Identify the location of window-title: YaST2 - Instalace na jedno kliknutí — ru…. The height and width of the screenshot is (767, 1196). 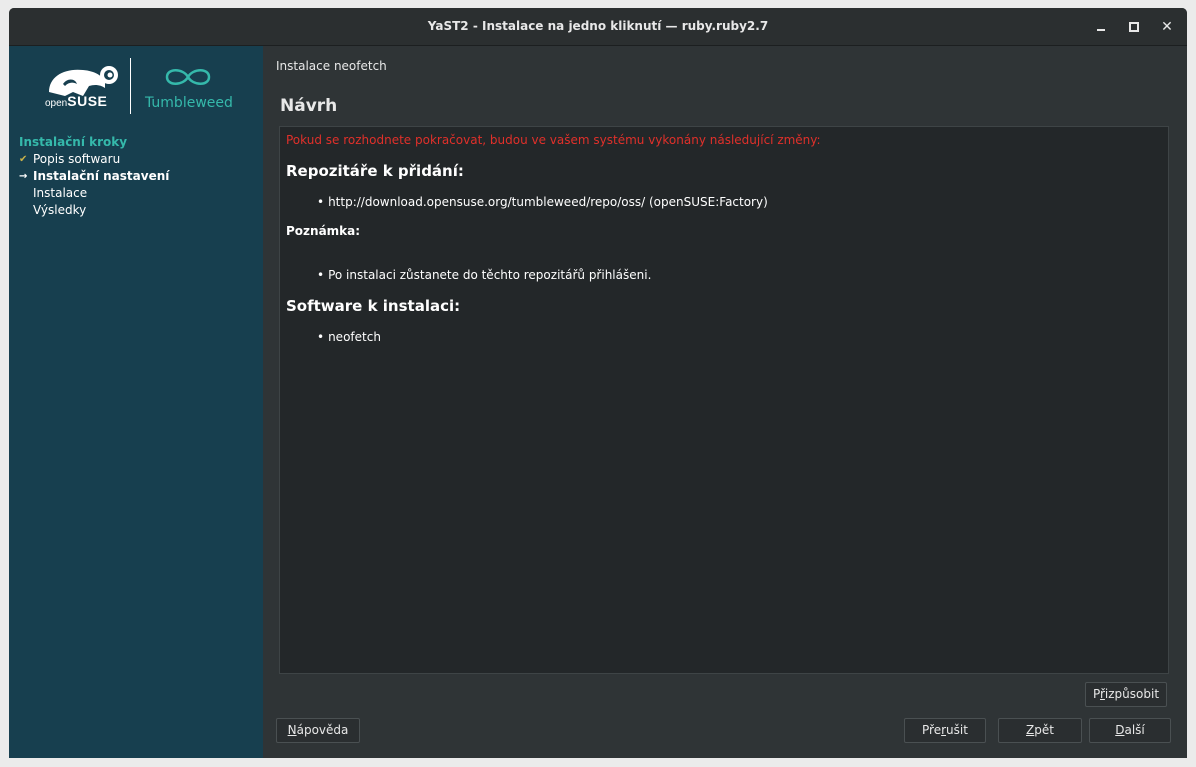
(598, 26).